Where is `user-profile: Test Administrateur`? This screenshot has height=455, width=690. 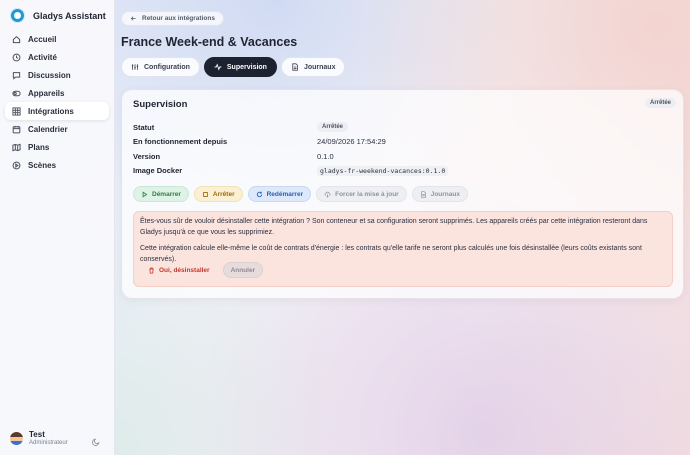
user-profile: Test Administrateur is located at coordinates (57, 438).